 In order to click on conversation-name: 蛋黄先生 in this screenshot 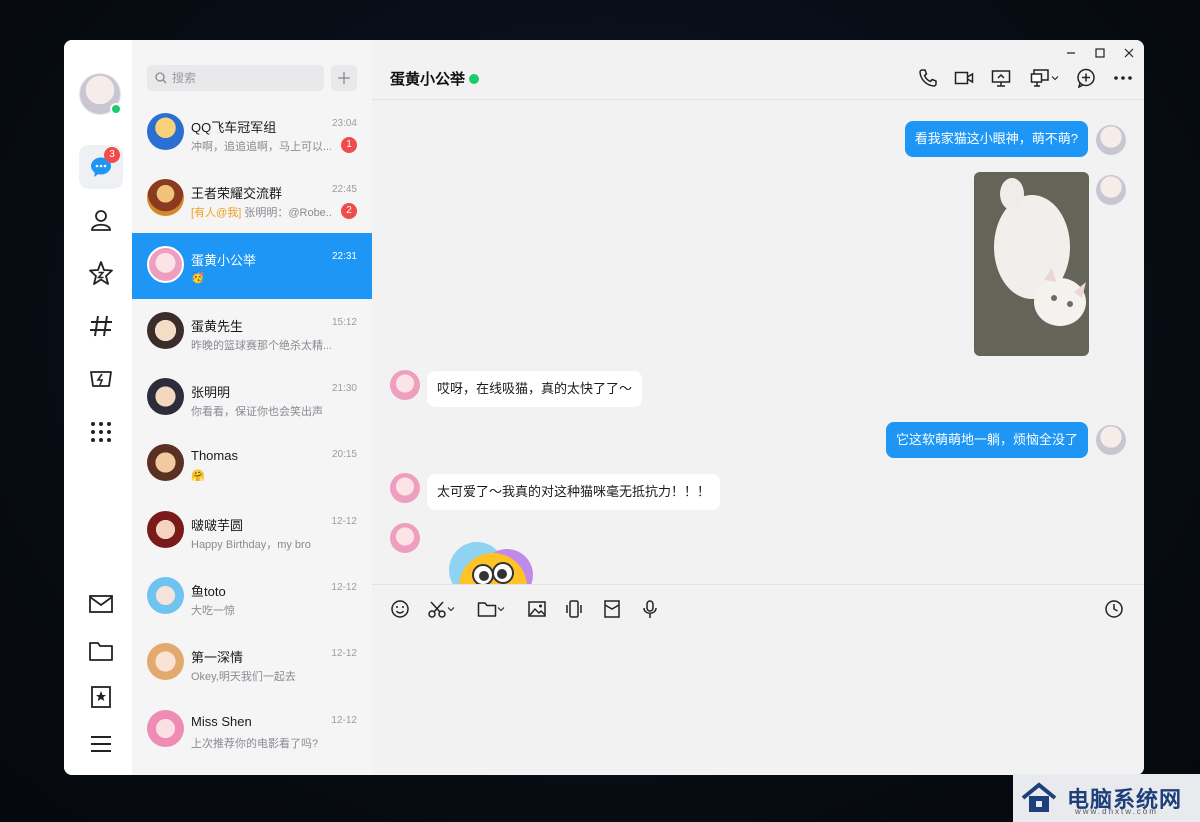, I will do `click(217, 326)`.